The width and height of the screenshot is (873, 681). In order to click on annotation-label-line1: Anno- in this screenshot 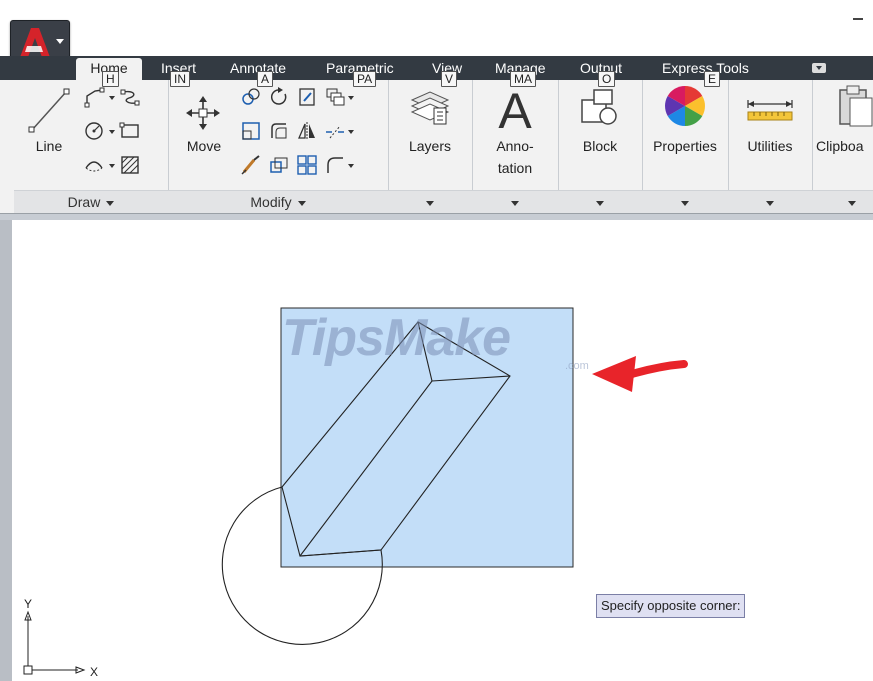, I will do `click(515, 146)`.